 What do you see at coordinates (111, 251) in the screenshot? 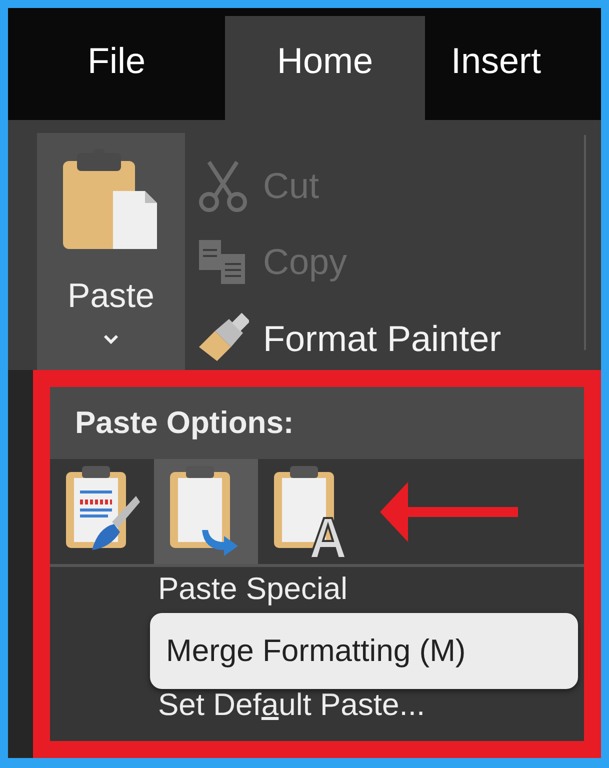
I see `paste-button: Paste` at bounding box center [111, 251].